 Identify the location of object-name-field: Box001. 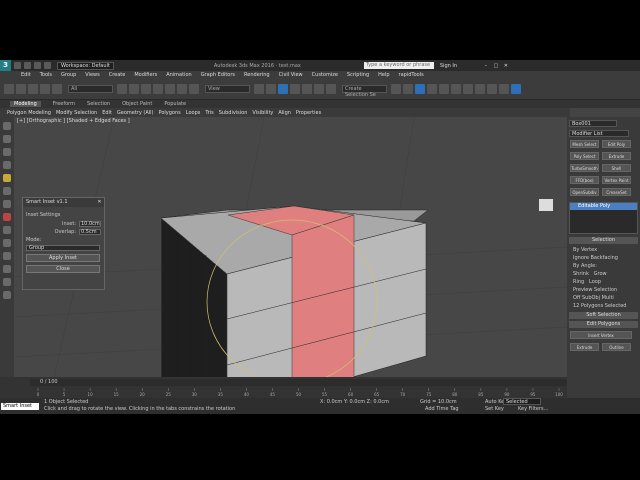
(593, 123).